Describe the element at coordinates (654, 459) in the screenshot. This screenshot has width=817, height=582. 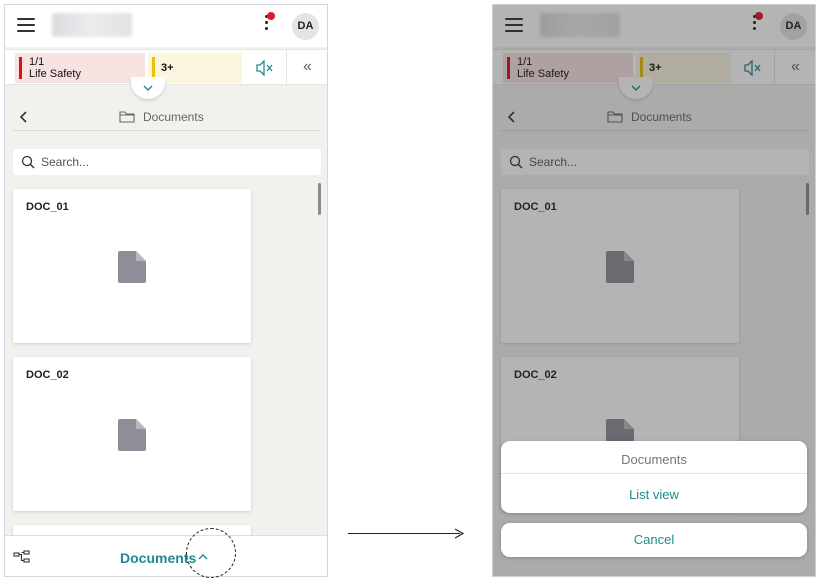
I see `action-sheet-title: Documents` at that location.